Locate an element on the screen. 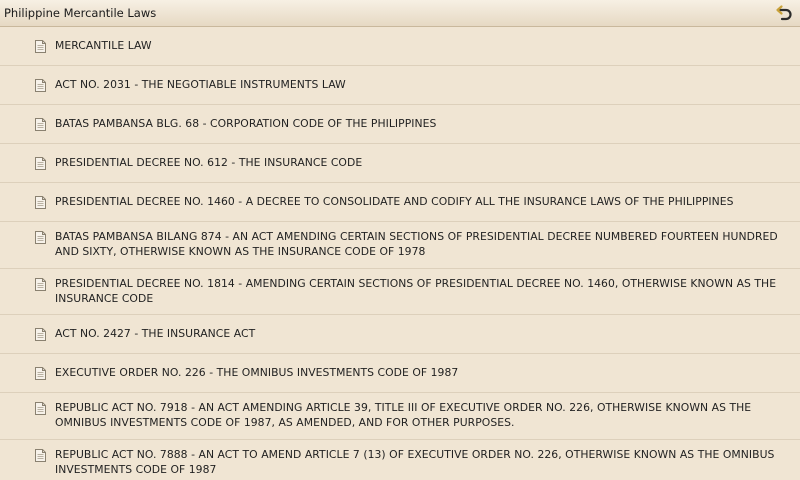 This screenshot has width=800, height=480. list-item-label: MERCANTILE LAW is located at coordinates (103, 45).